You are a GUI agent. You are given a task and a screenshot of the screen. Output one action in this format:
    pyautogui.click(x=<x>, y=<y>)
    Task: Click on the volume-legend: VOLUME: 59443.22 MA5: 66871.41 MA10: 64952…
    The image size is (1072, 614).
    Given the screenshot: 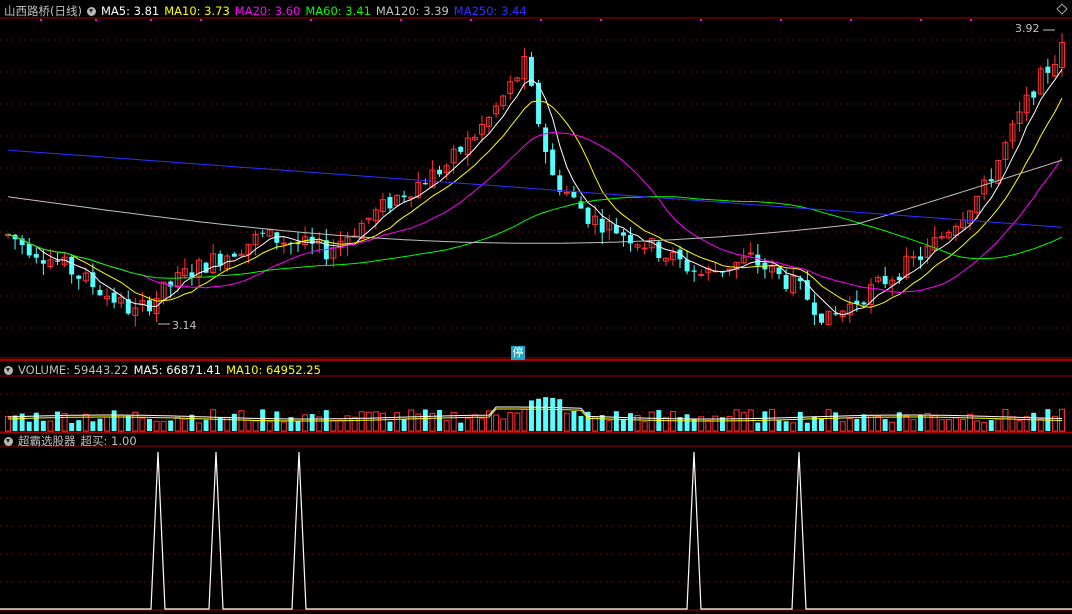 What is the action you would take?
    pyautogui.click(x=172, y=370)
    